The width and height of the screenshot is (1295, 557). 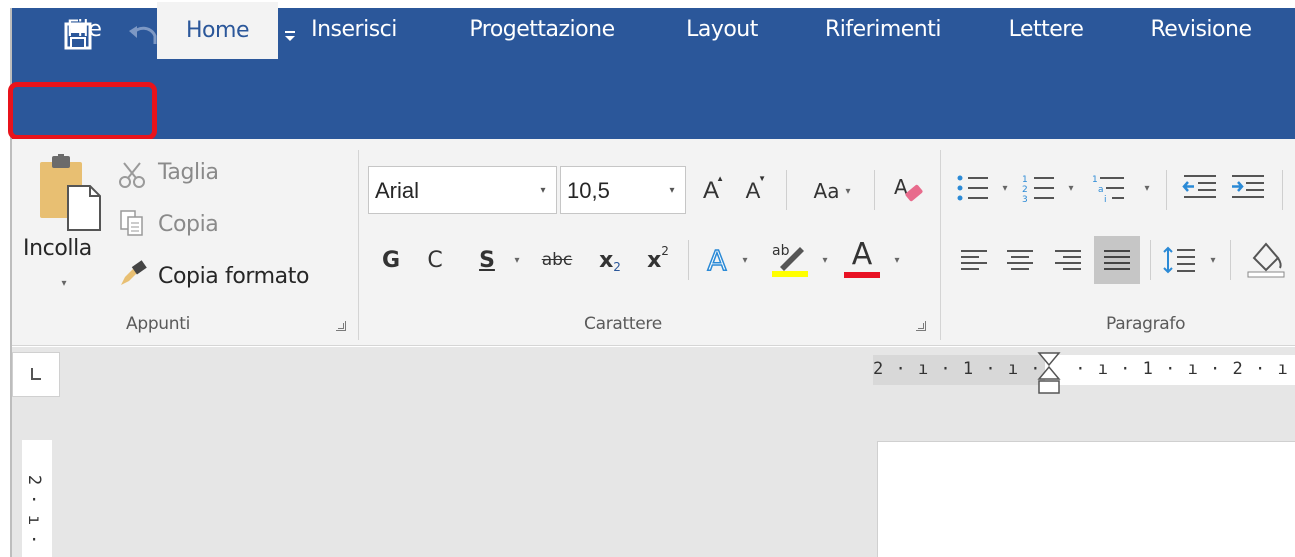 What do you see at coordinates (1147, 188) in the screenshot?
I see `multilevel-dropdown-icon: ▾` at bounding box center [1147, 188].